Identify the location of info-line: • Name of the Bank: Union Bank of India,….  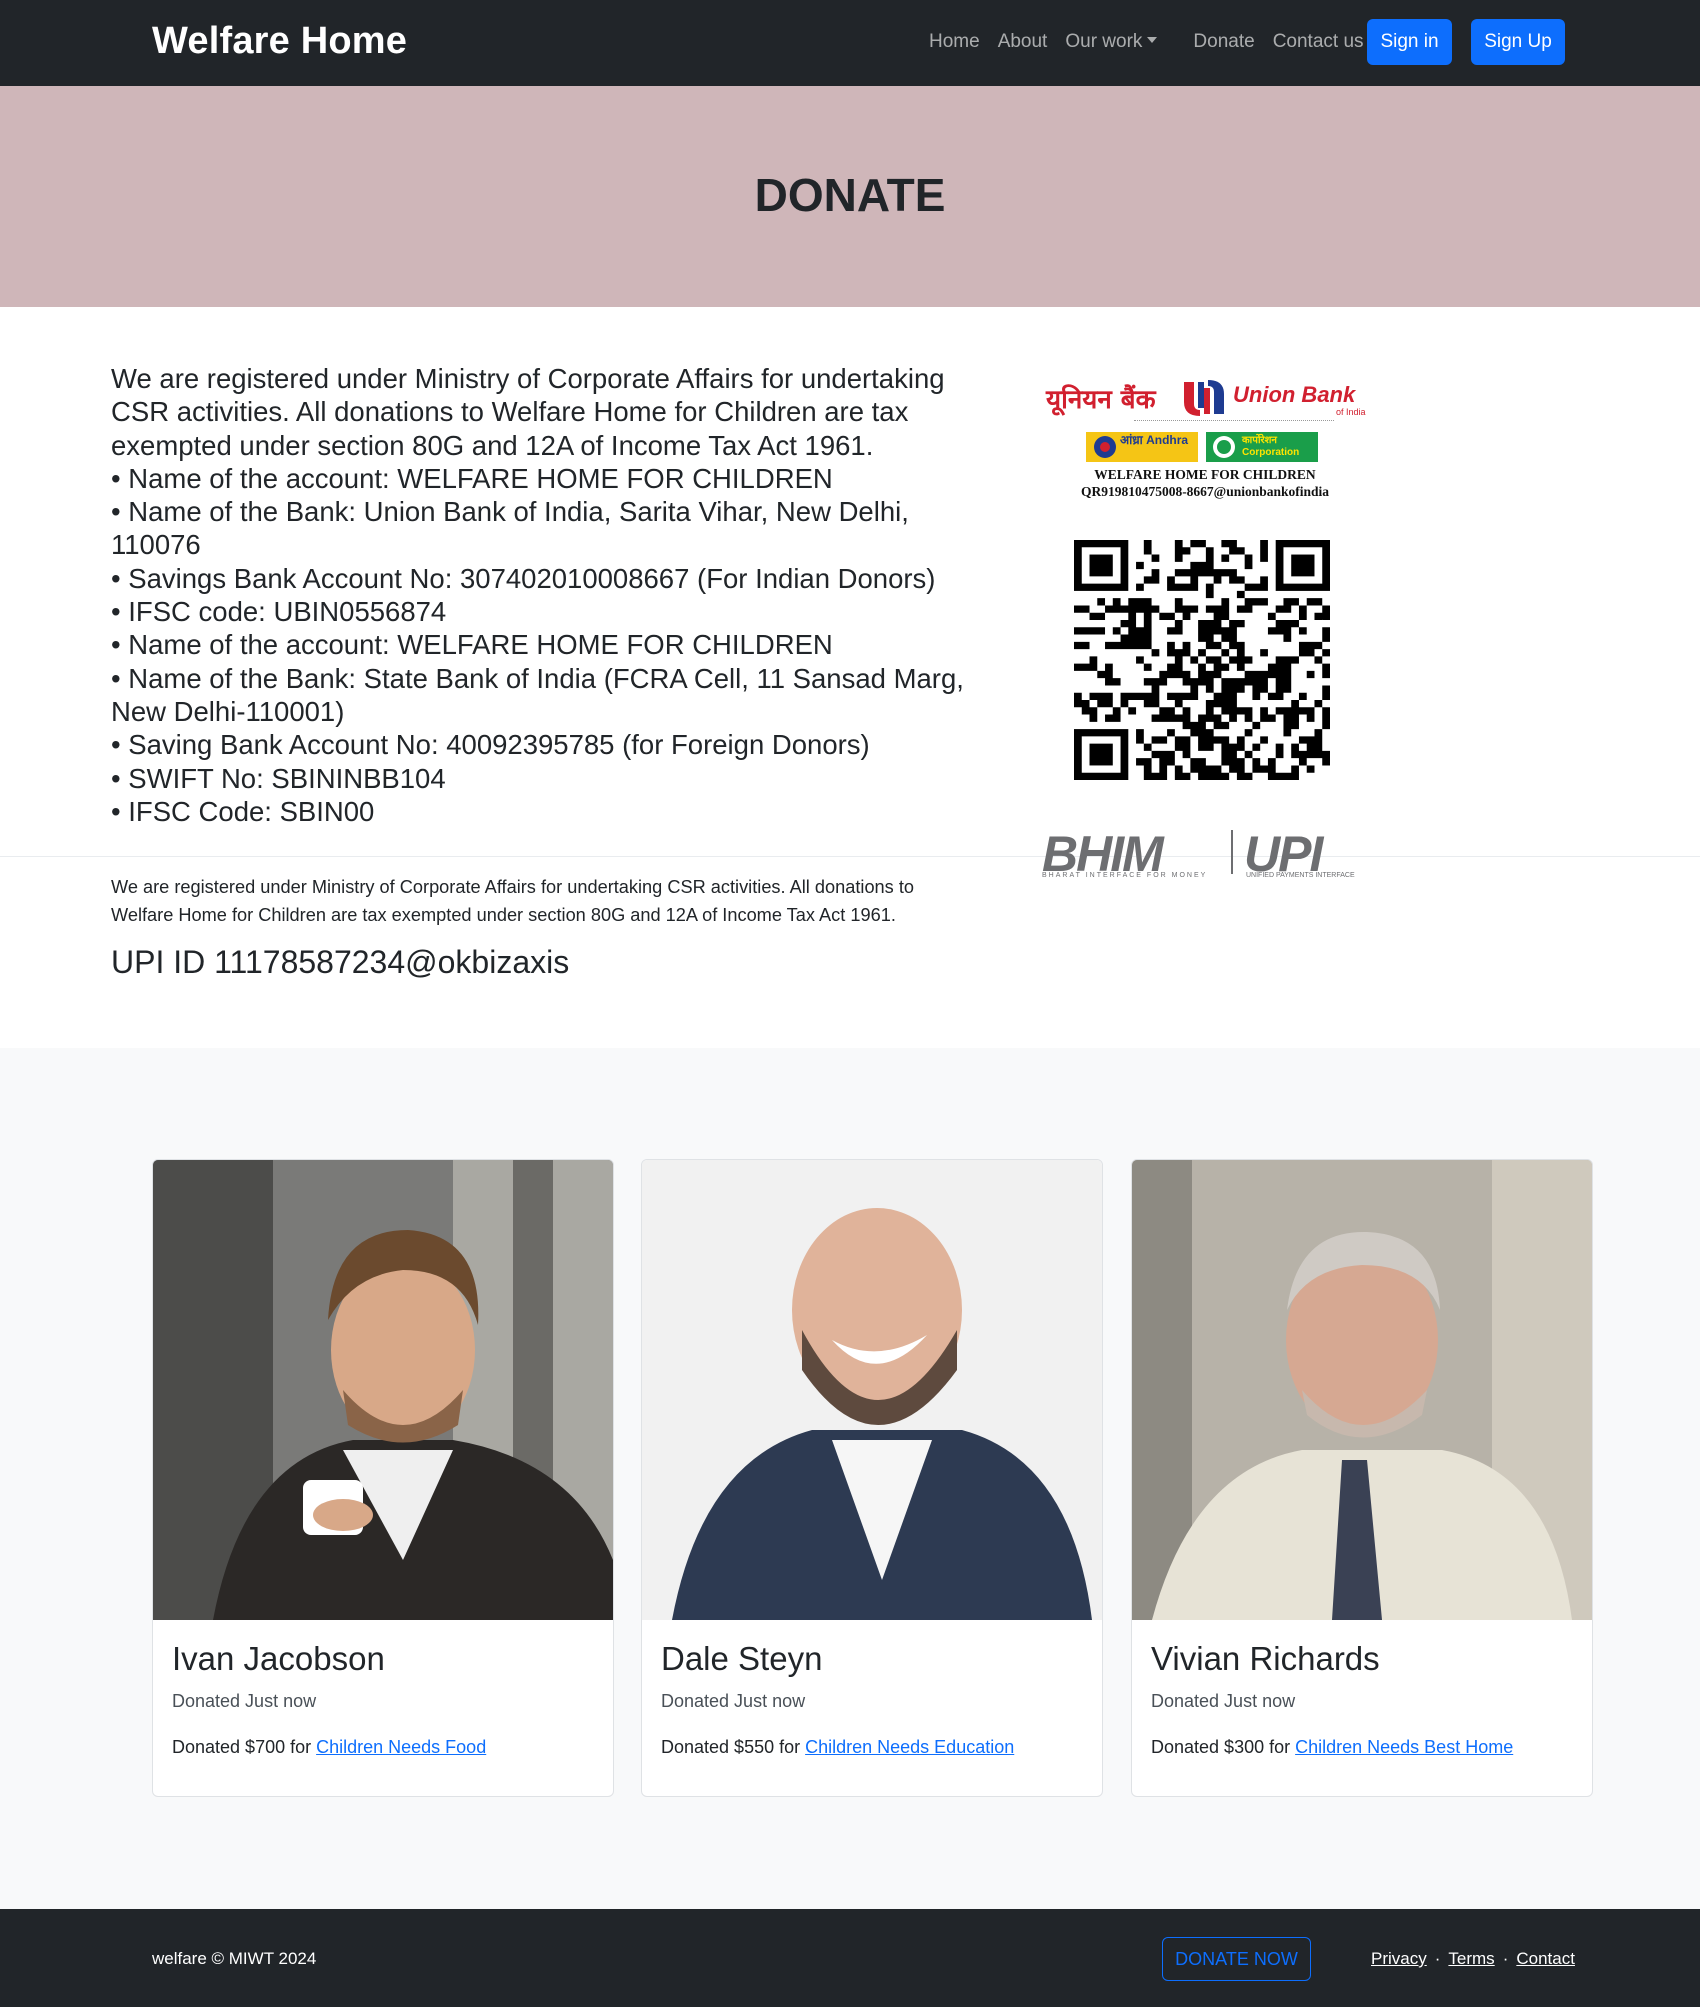
(510, 528).